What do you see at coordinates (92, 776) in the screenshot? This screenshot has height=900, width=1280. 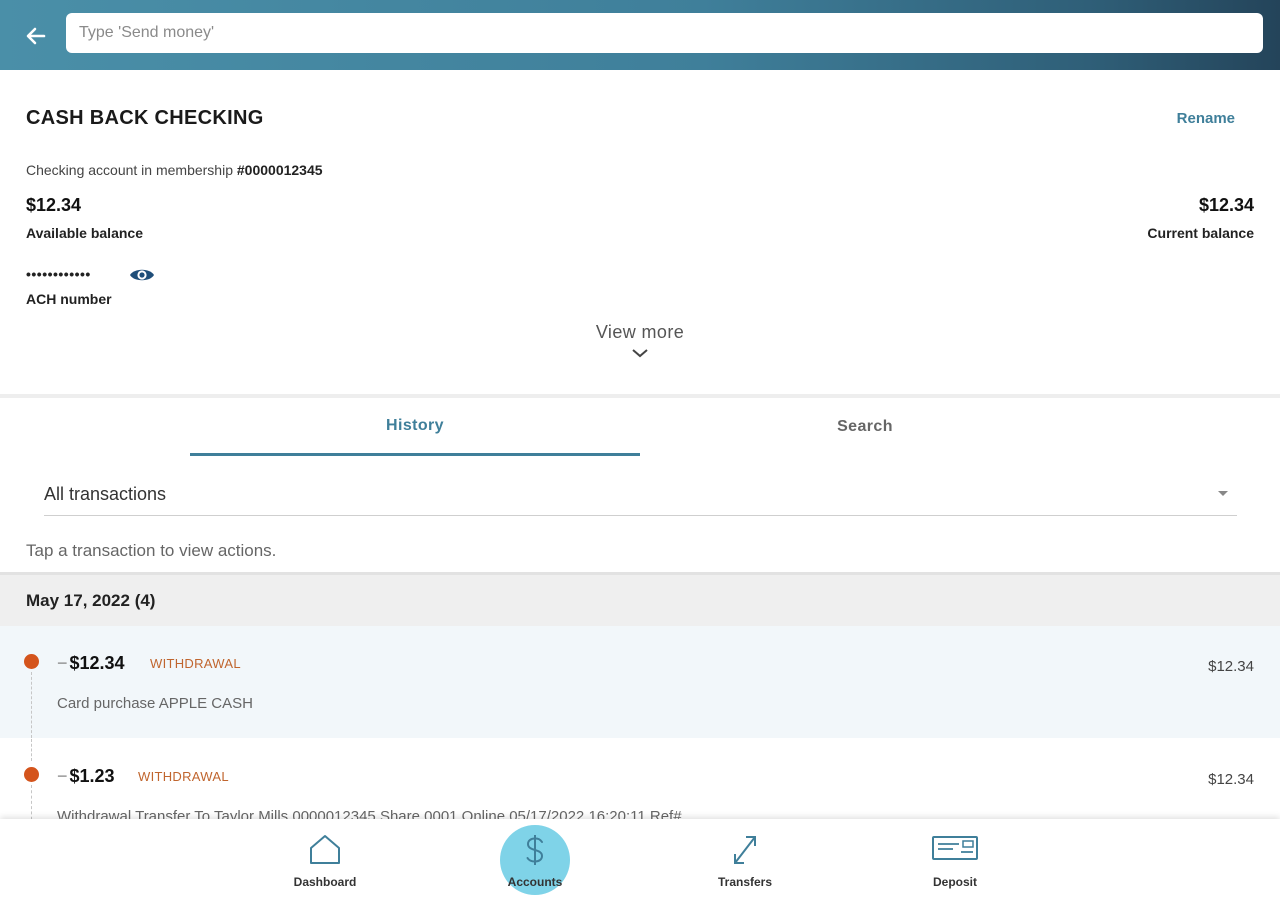 I see `amount-value: $1.23` at bounding box center [92, 776].